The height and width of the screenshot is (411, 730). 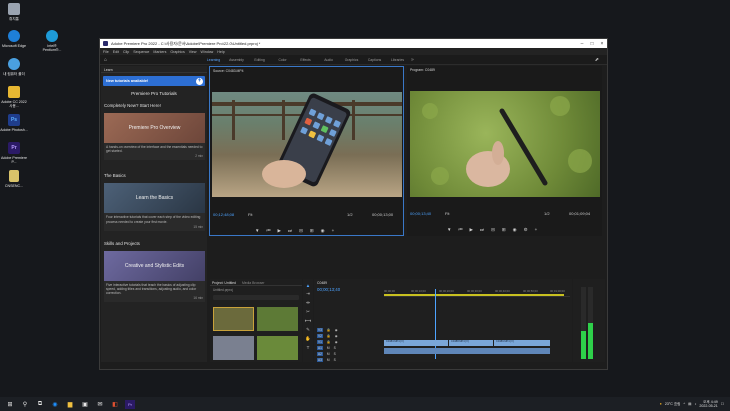 What do you see at coordinates (306, 70) in the screenshot?
I see `source-monitor-tab: Source: C0483.MP4` at bounding box center [306, 70].